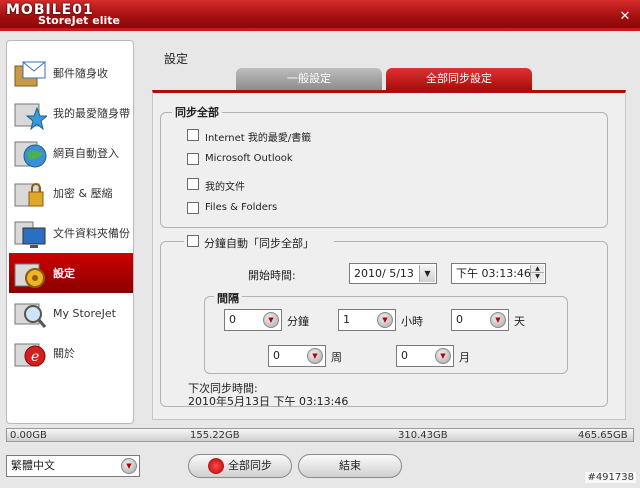 The width and height of the screenshot is (640, 488). What do you see at coordinates (79, 20) in the screenshot?
I see `window-title: StoreJet elite` at bounding box center [79, 20].